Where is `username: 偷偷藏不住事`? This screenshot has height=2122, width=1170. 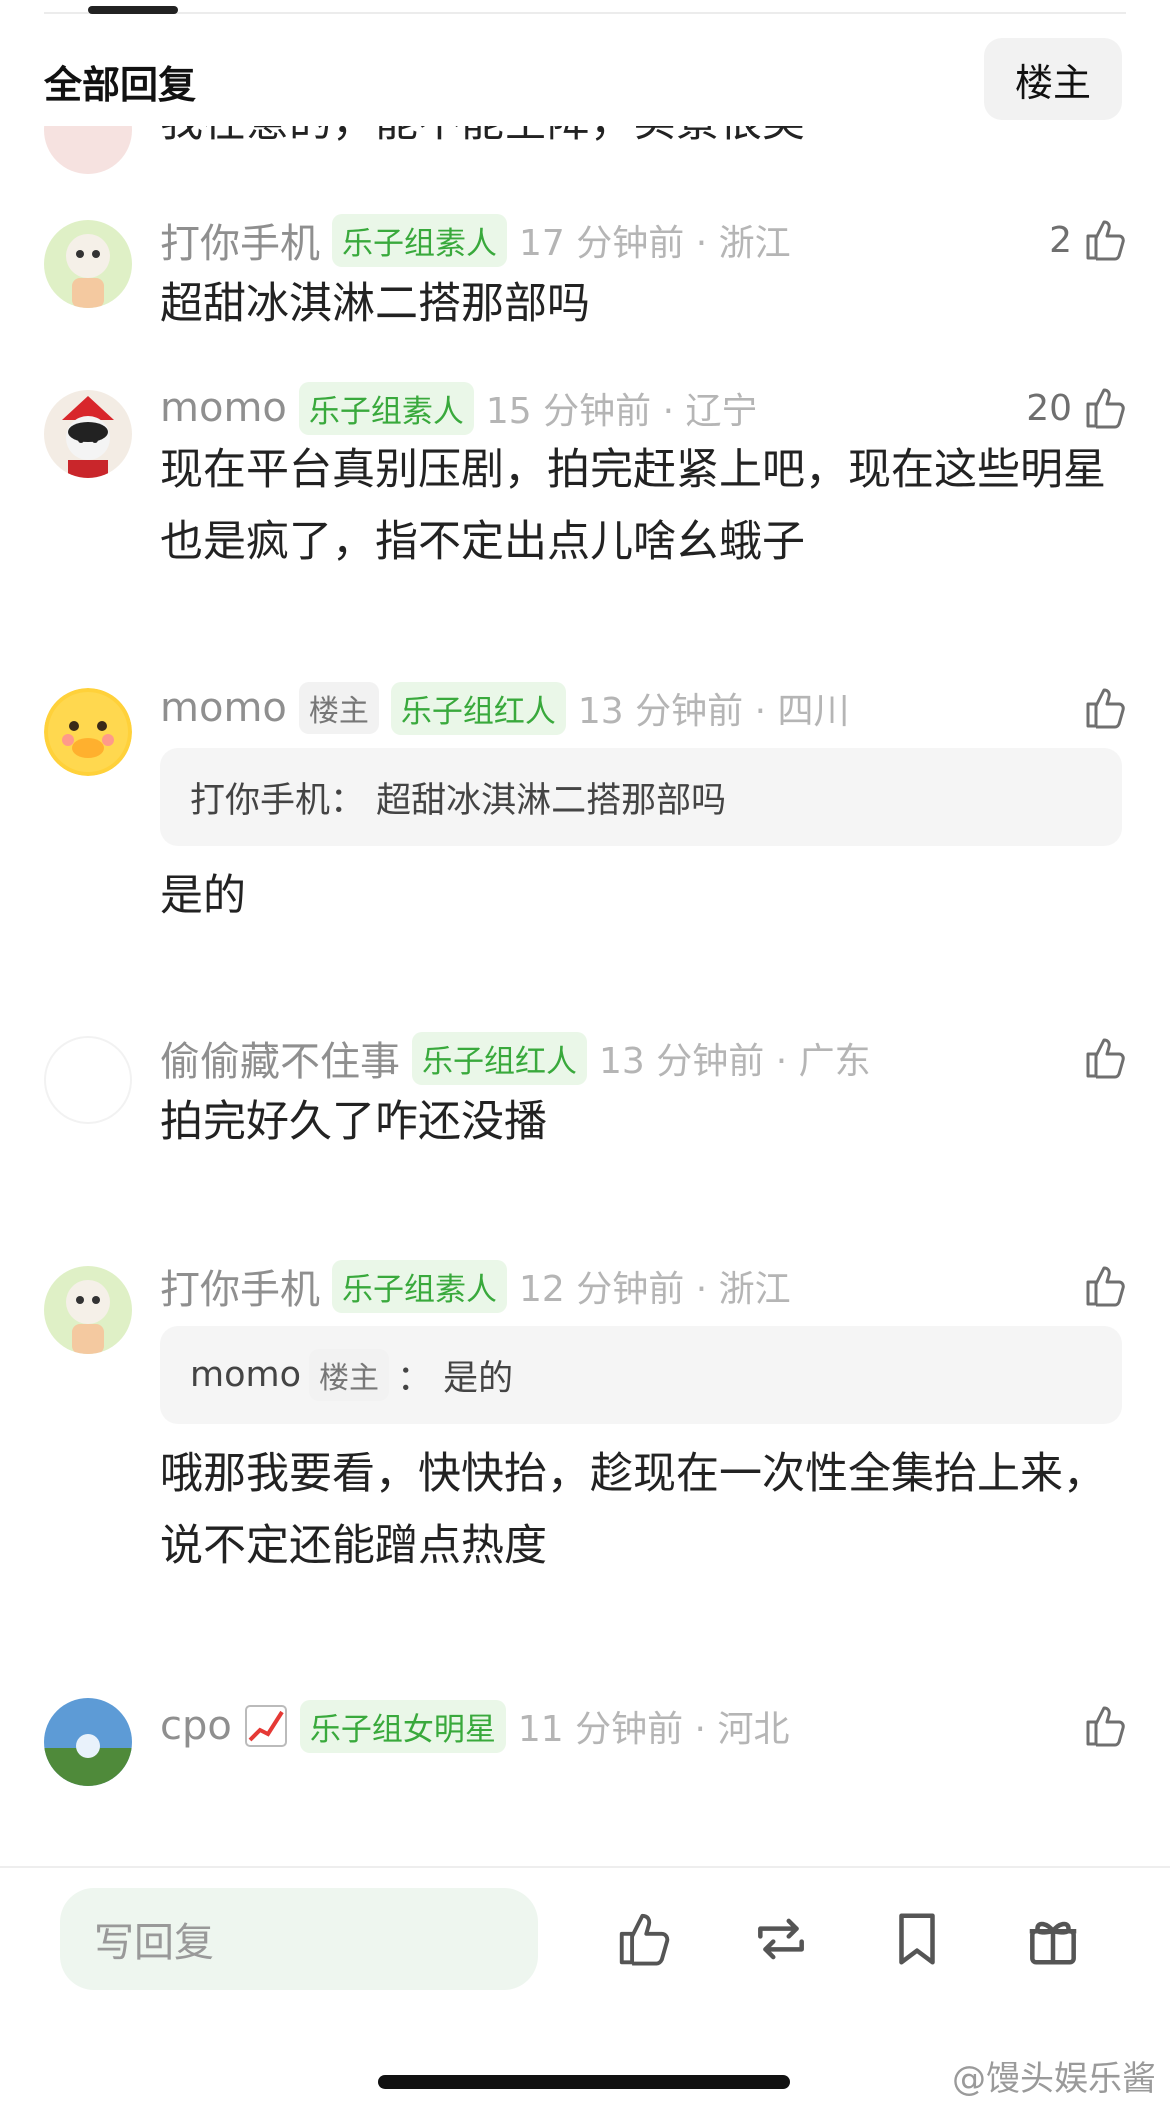 username: 偷偷藏不住事 is located at coordinates (280, 1058).